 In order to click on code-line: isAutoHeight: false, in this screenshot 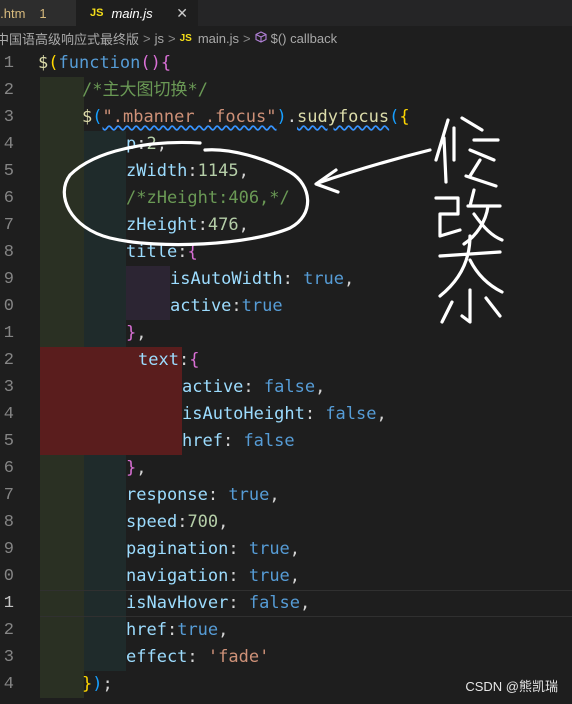, I will do `click(284, 414)`.